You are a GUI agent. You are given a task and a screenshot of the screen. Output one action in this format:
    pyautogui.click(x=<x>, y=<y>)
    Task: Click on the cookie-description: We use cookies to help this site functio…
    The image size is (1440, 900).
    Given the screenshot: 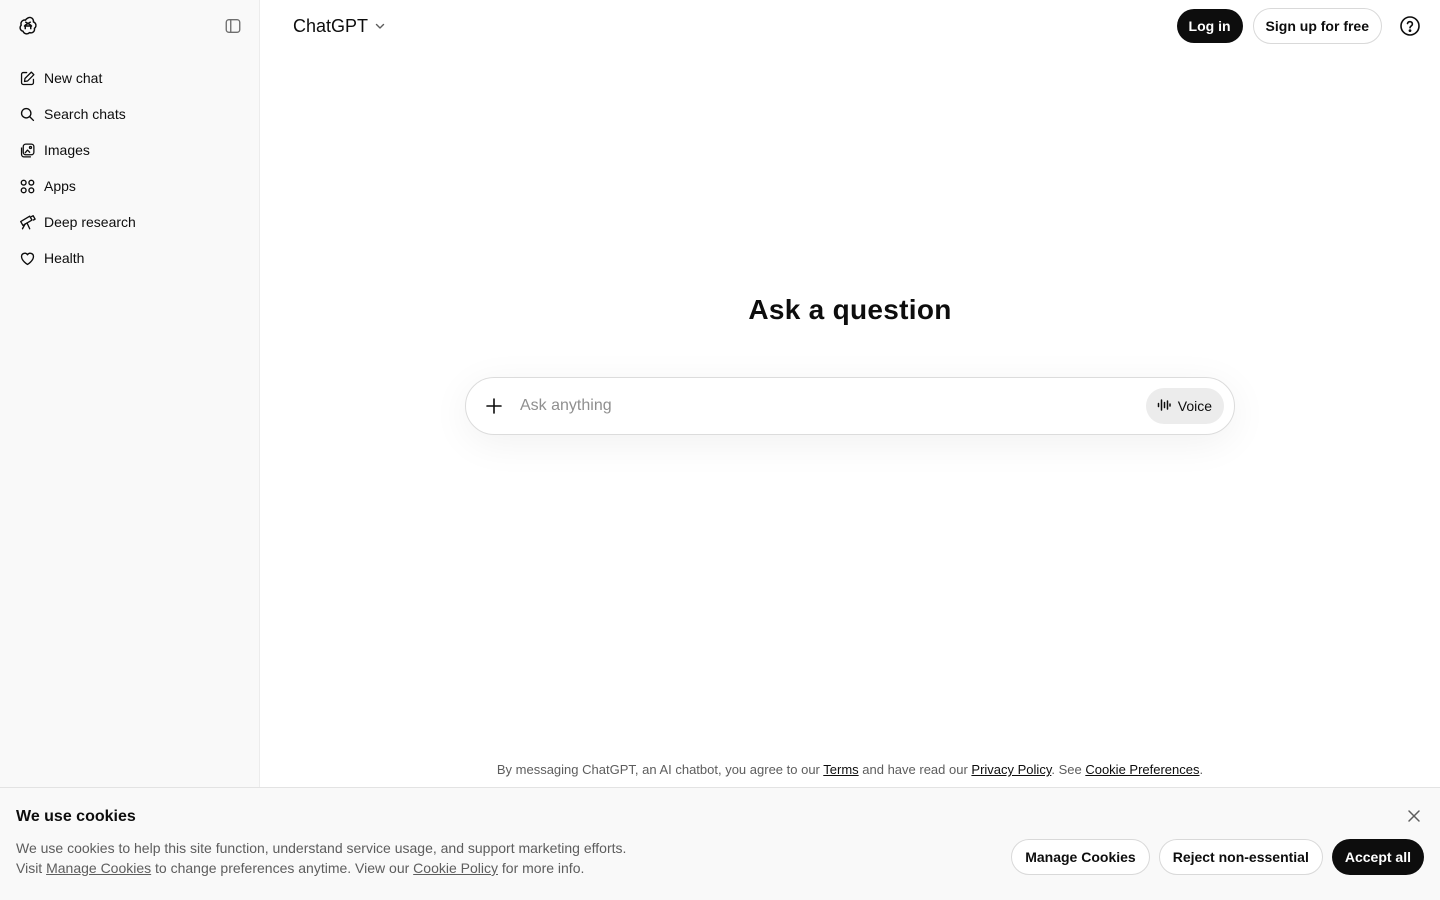 What is the action you would take?
    pyautogui.click(x=321, y=858)
    